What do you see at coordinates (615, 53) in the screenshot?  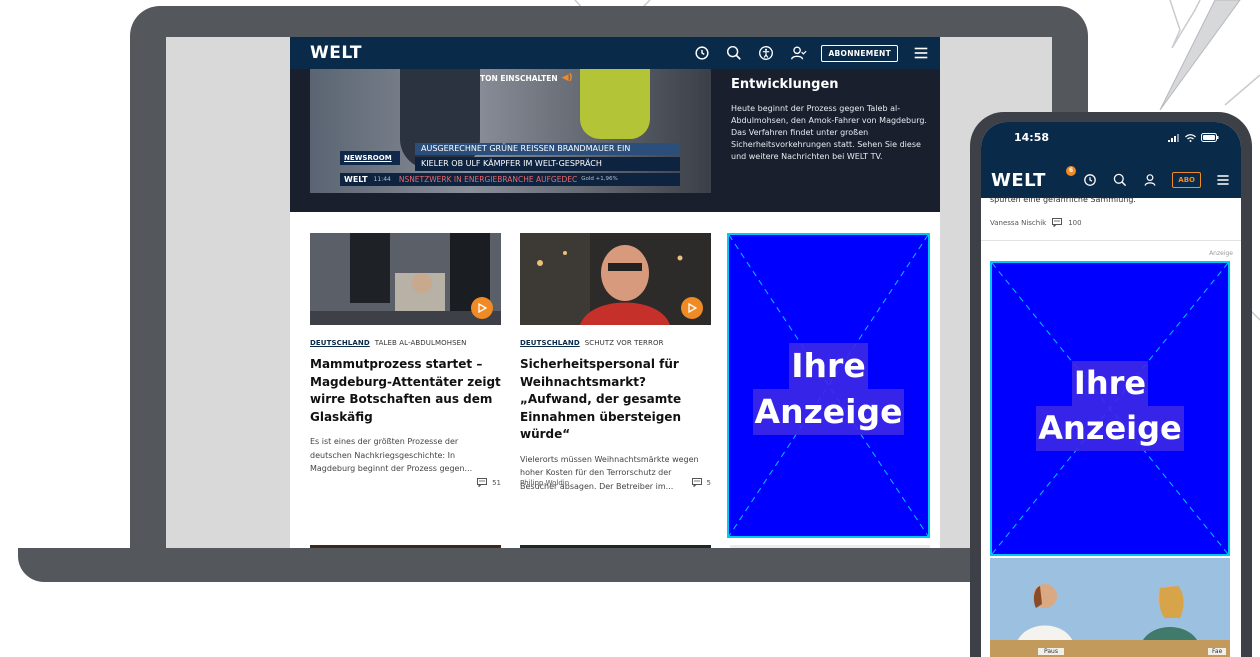 I see `site-header: WELT ABONNEMENT` at bounding box center [615, 53].